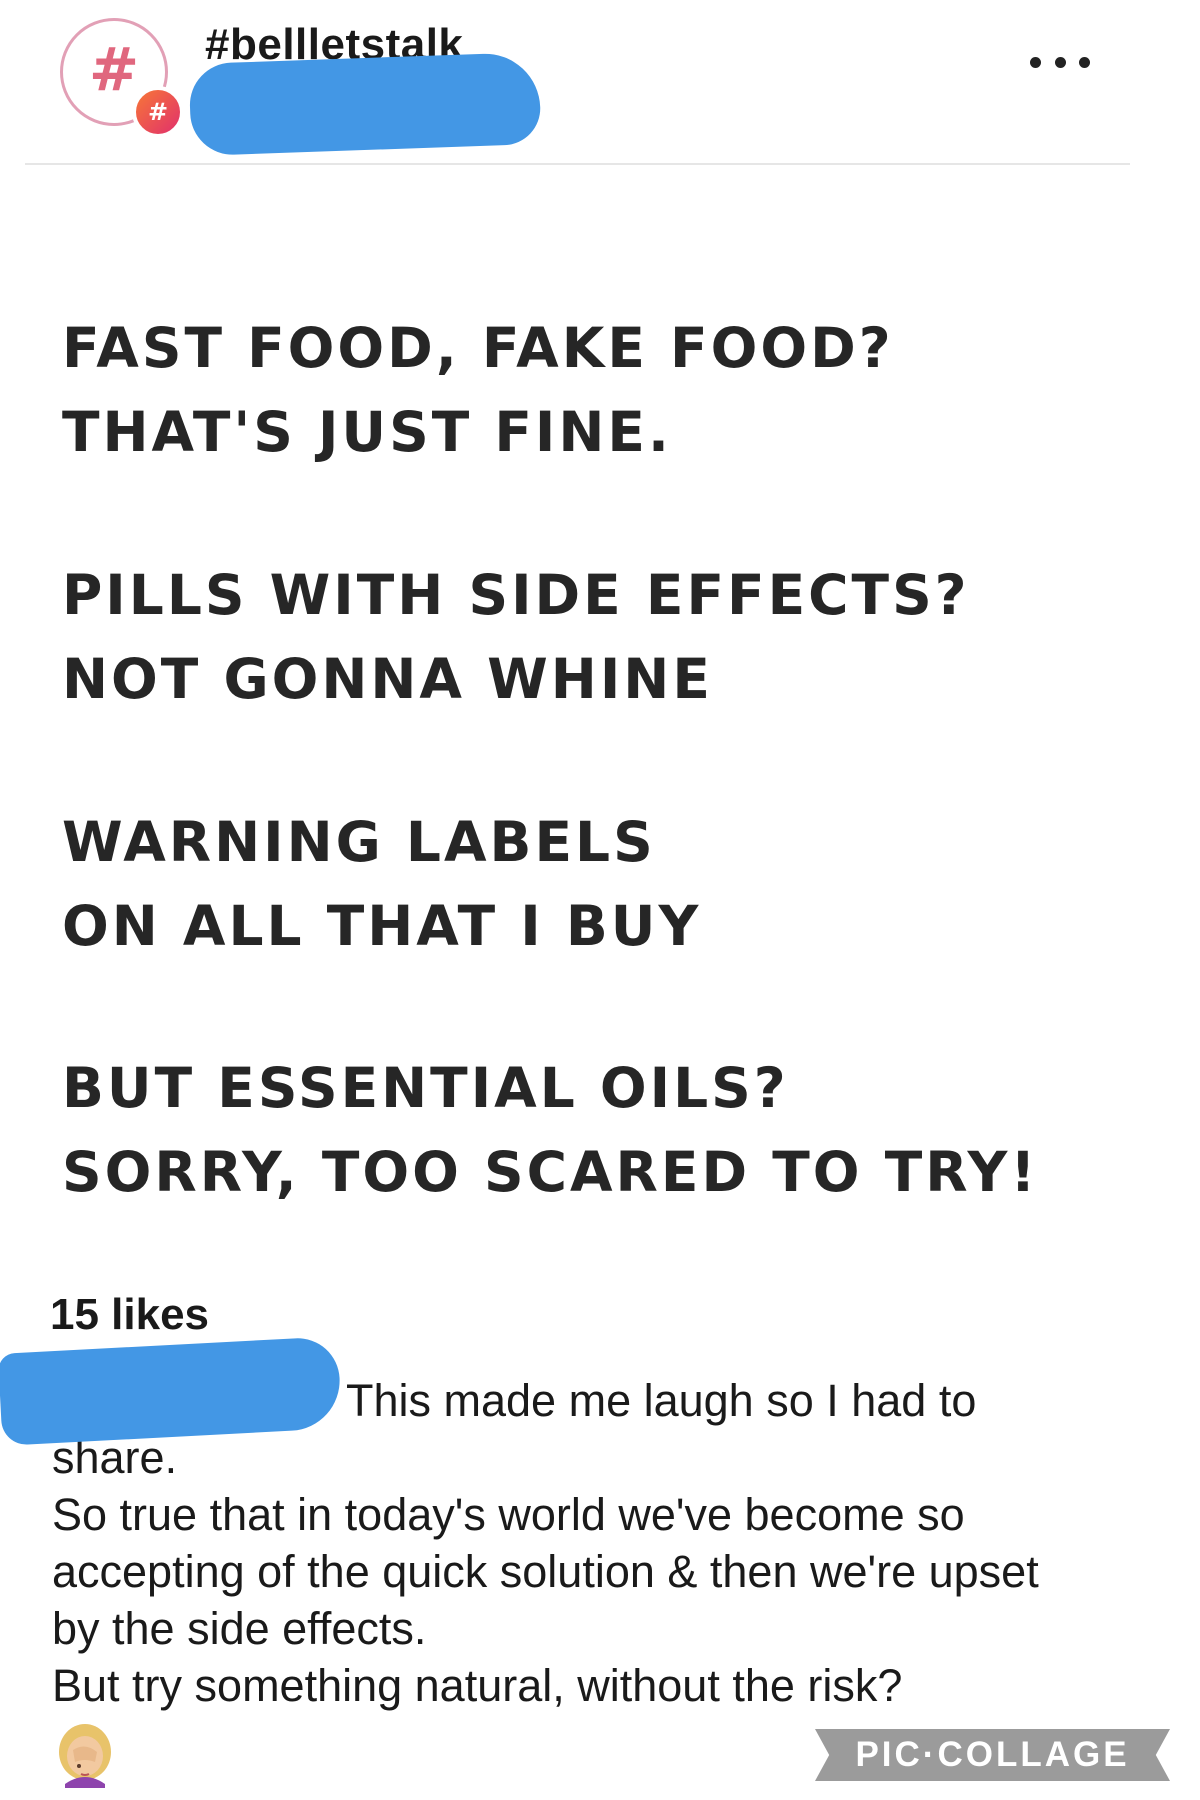  Describe the element at coordinates (381, 884) in the screenshot. I see `image-stanza: WARNING LABELS ON ALL THAT I BUY` at that location.